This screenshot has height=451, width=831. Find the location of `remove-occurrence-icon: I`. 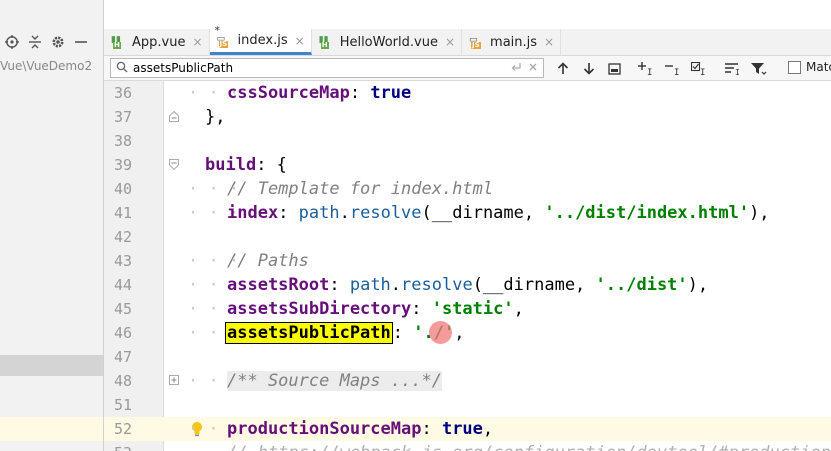

remove-occurrence-icon: I is located at coordinates (672, 68).